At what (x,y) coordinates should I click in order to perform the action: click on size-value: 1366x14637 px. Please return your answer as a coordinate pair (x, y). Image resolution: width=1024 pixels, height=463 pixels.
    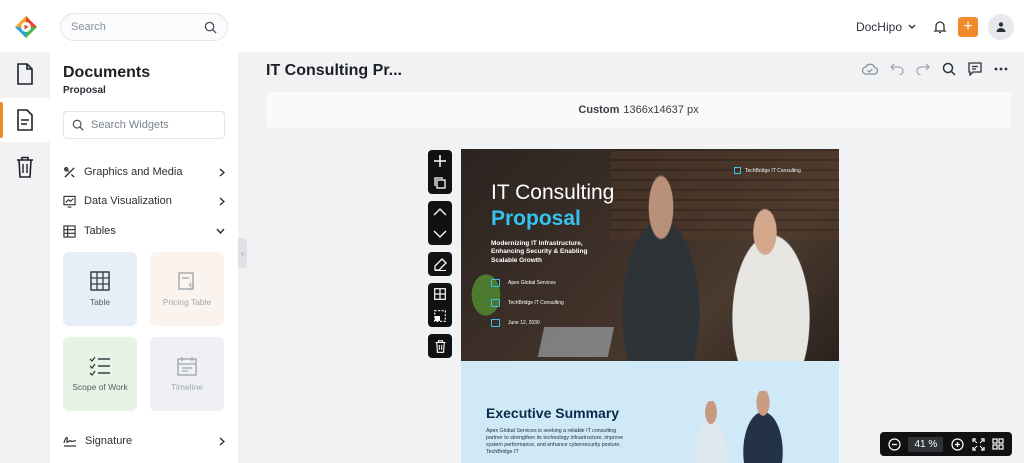
    Looking at the image, I should click on (661, 110).